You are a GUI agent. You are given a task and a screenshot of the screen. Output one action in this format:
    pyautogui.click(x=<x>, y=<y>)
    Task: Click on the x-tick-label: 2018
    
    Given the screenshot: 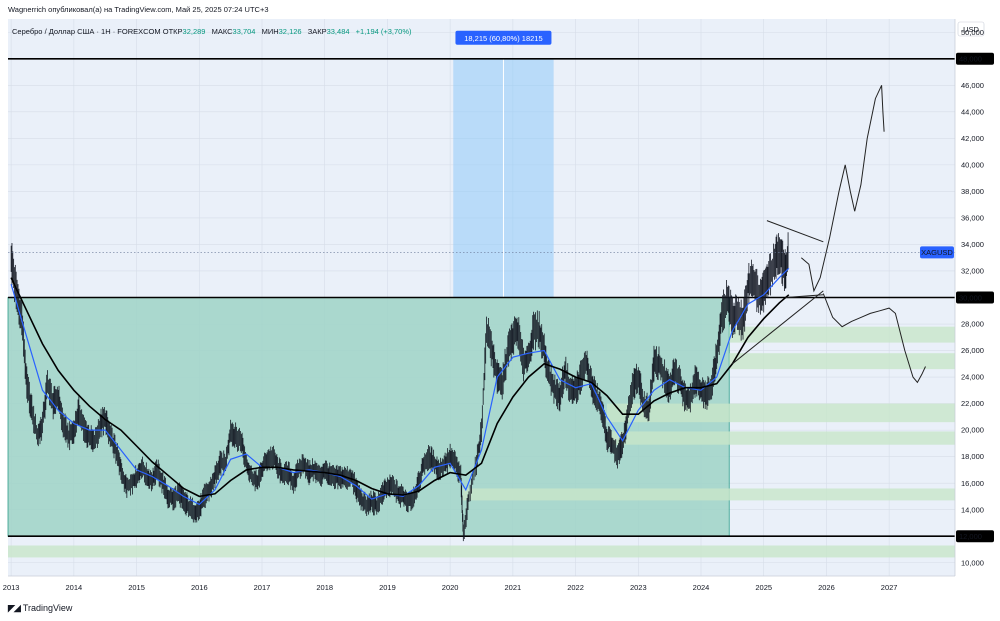 What is the action you would take?
    pyautogui.click(x=324, y=587)
    